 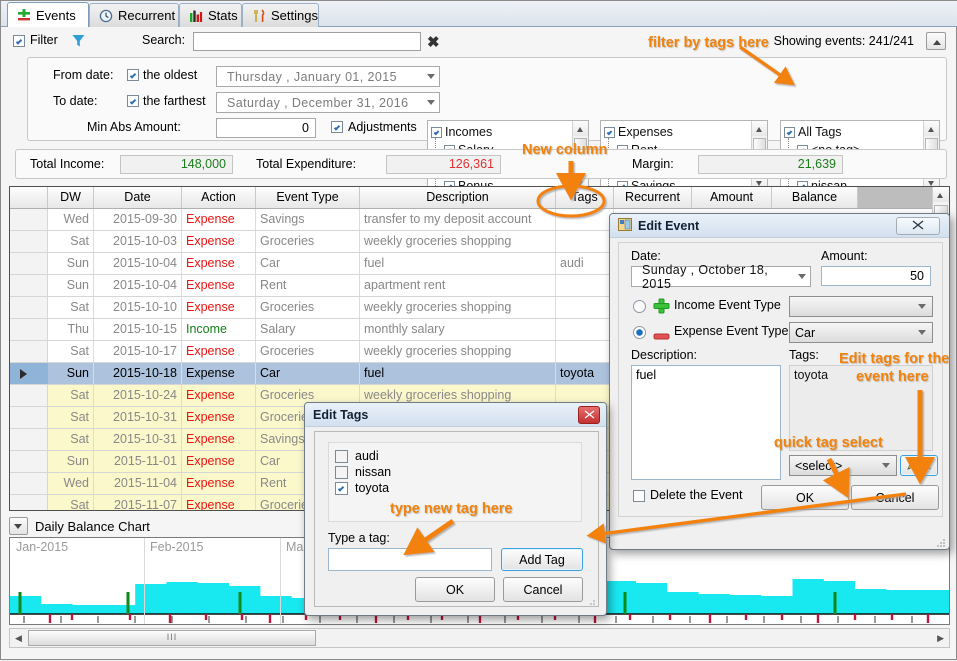 I want to click on cell-date: 2015-10-24, so click(x=138, y=395).